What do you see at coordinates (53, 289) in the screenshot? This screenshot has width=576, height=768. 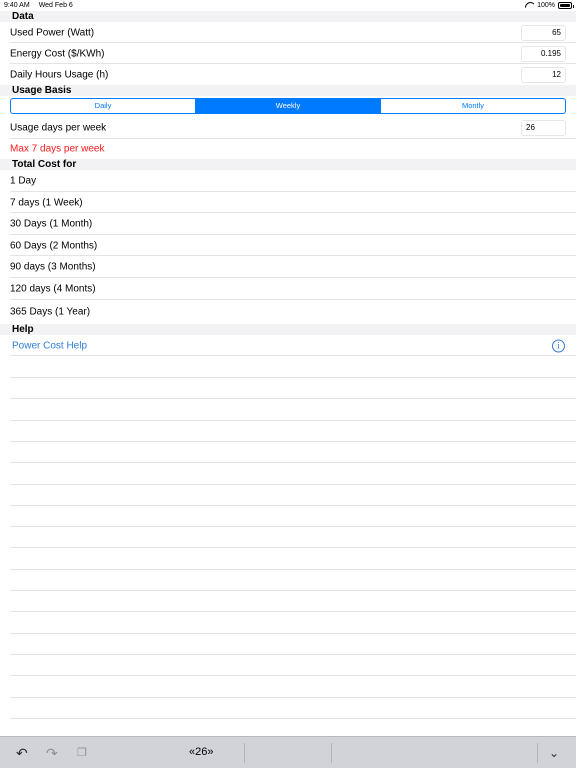 I see `cost-row-label: 120 days (4 Monts)` at bounding box center [53, 289].